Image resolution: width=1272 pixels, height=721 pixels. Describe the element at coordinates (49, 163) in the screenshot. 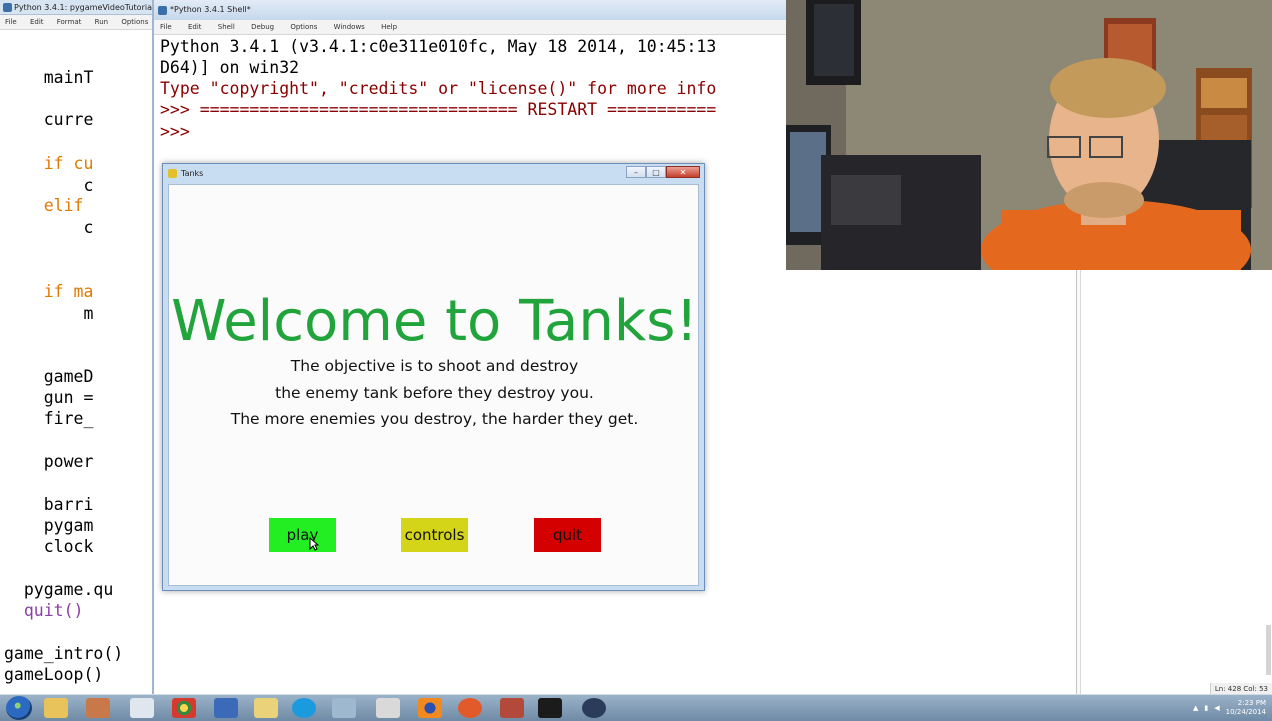

I see `code-line: if cu` at that location.